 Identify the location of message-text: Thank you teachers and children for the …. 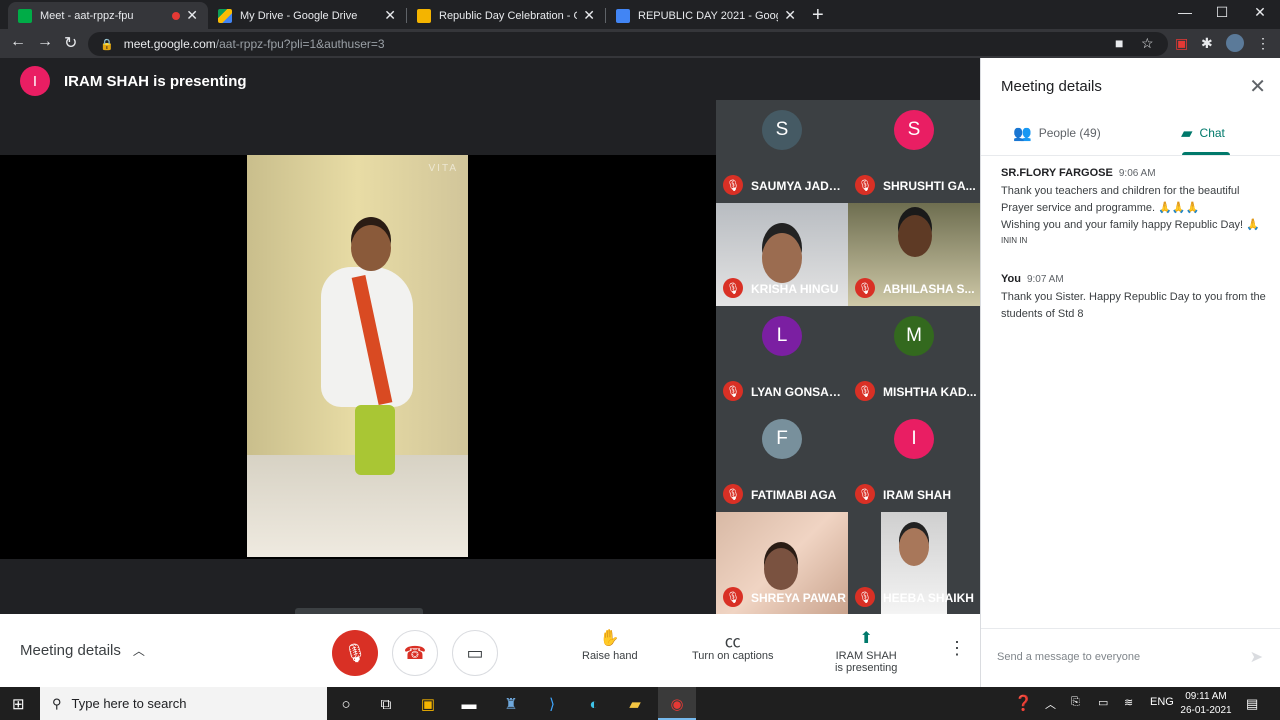
(1120, 191).